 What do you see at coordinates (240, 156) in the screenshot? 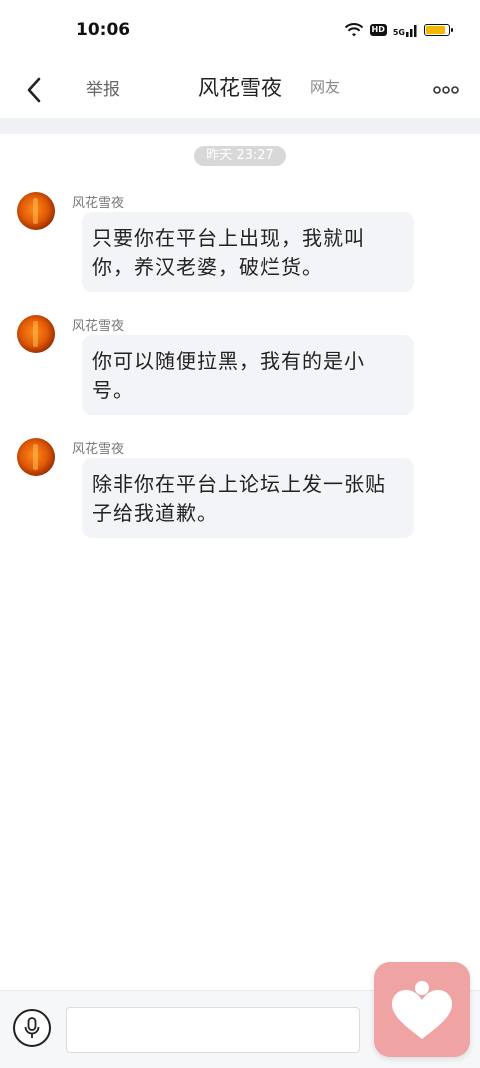
I see `timestamp-badge: 昨天 23:27` at bounding box center [240, 156].